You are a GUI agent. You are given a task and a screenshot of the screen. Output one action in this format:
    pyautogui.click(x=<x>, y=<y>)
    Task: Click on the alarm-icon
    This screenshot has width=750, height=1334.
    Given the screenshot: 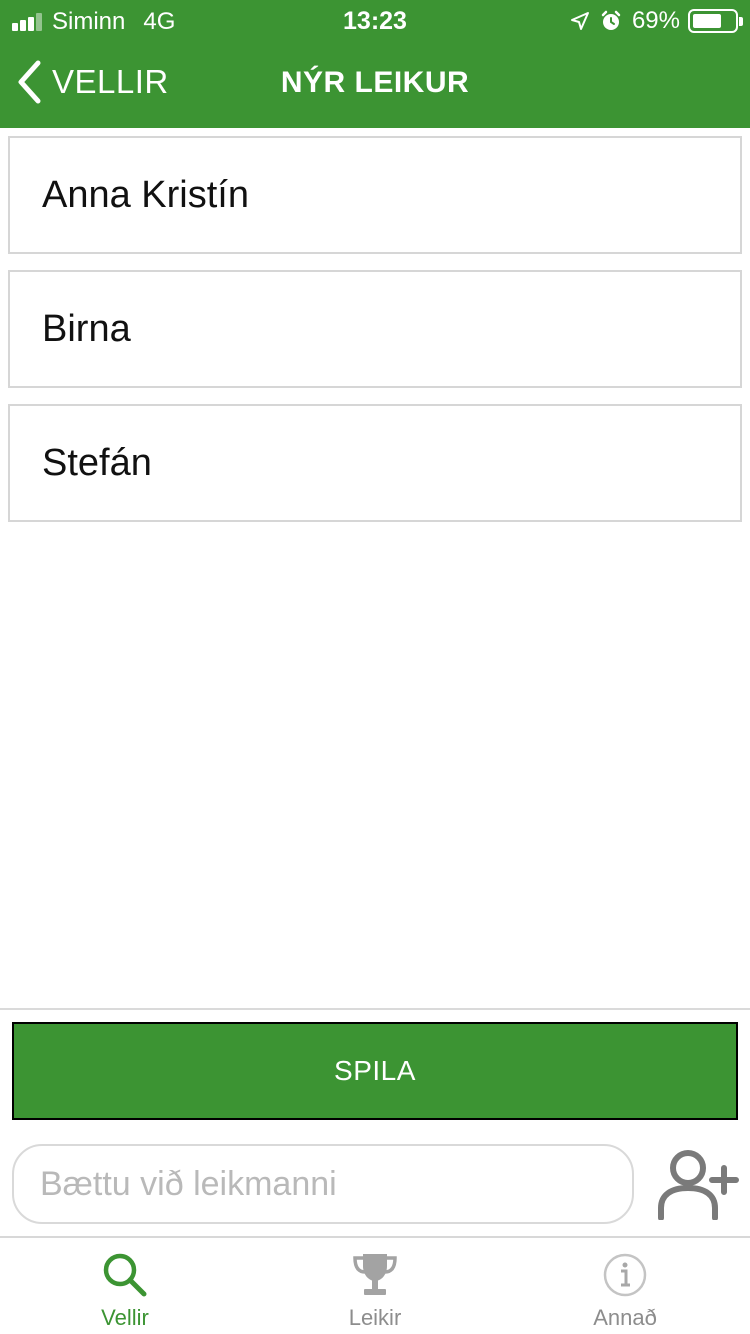 What is the action you would take?
    pyautogui.click(x=611, y=20)
    